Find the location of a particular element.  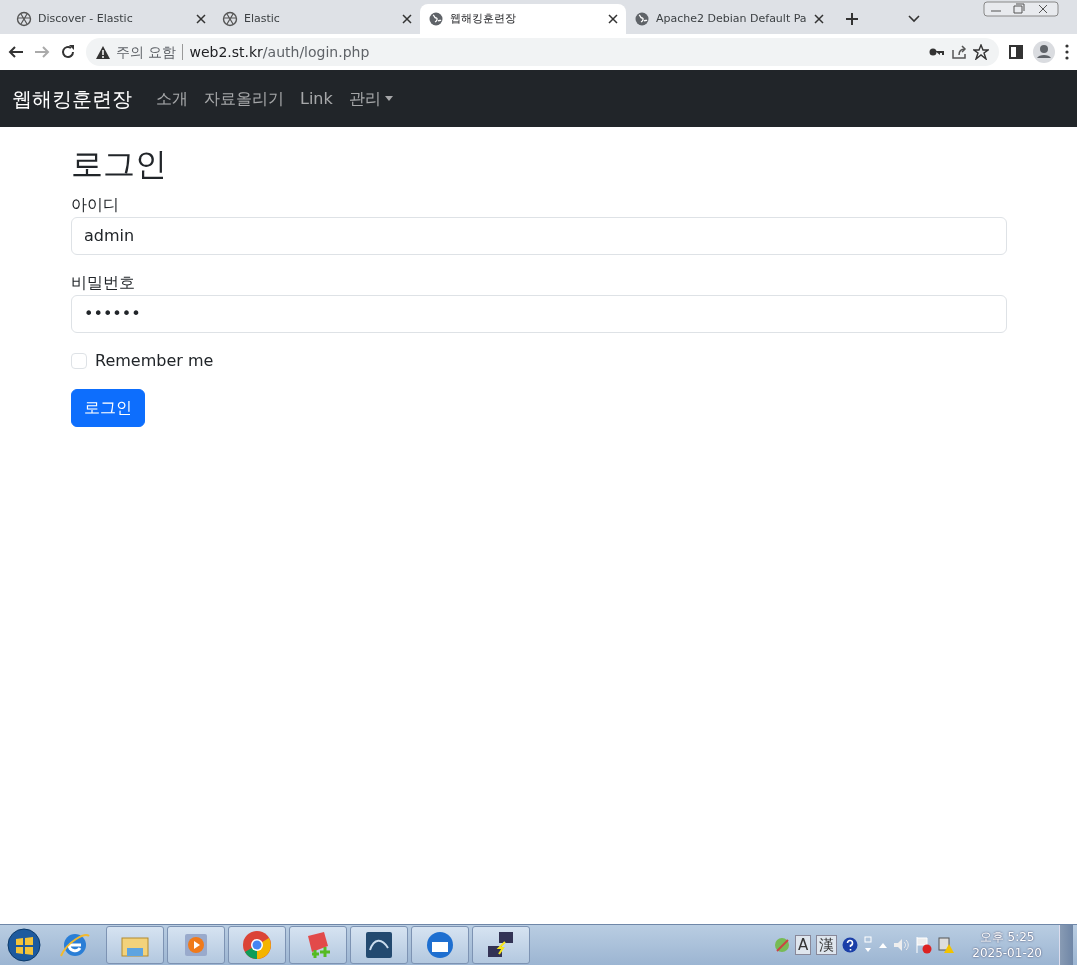

reload-icon is located at coordinates (68, 52).